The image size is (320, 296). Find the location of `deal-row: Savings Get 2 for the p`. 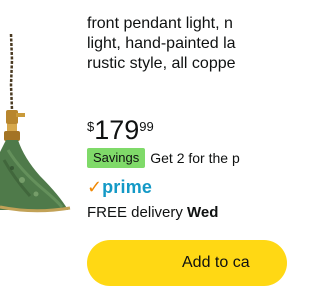

deal-row: Savings Get 2 for the p is located at coordinates (163, 158).